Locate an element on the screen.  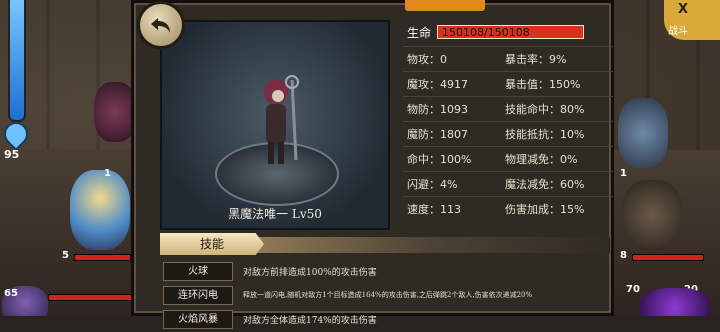
stat-row: 魔攻：4917 暴击值：150% is located at coordinates (508, 83).